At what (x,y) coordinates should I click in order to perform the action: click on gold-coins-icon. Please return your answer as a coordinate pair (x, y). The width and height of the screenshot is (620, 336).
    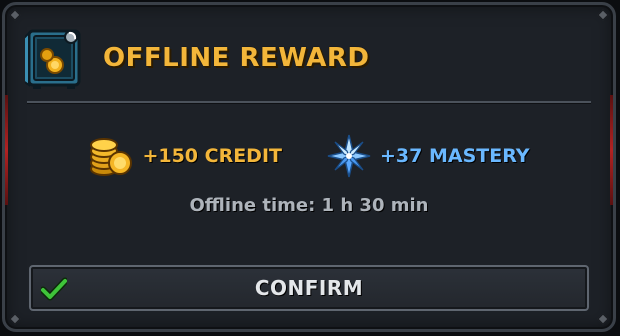
    Looking at the image, I should click on (111, 157).